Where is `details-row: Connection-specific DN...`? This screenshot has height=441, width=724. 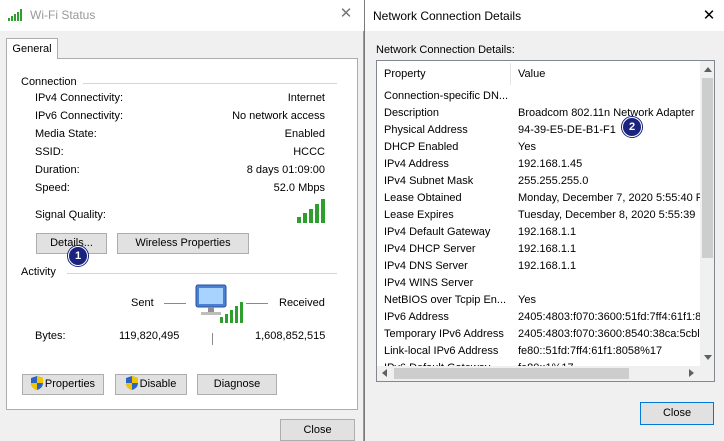
details-row: Connection-specific DN... is located at coordinates (538, 96).